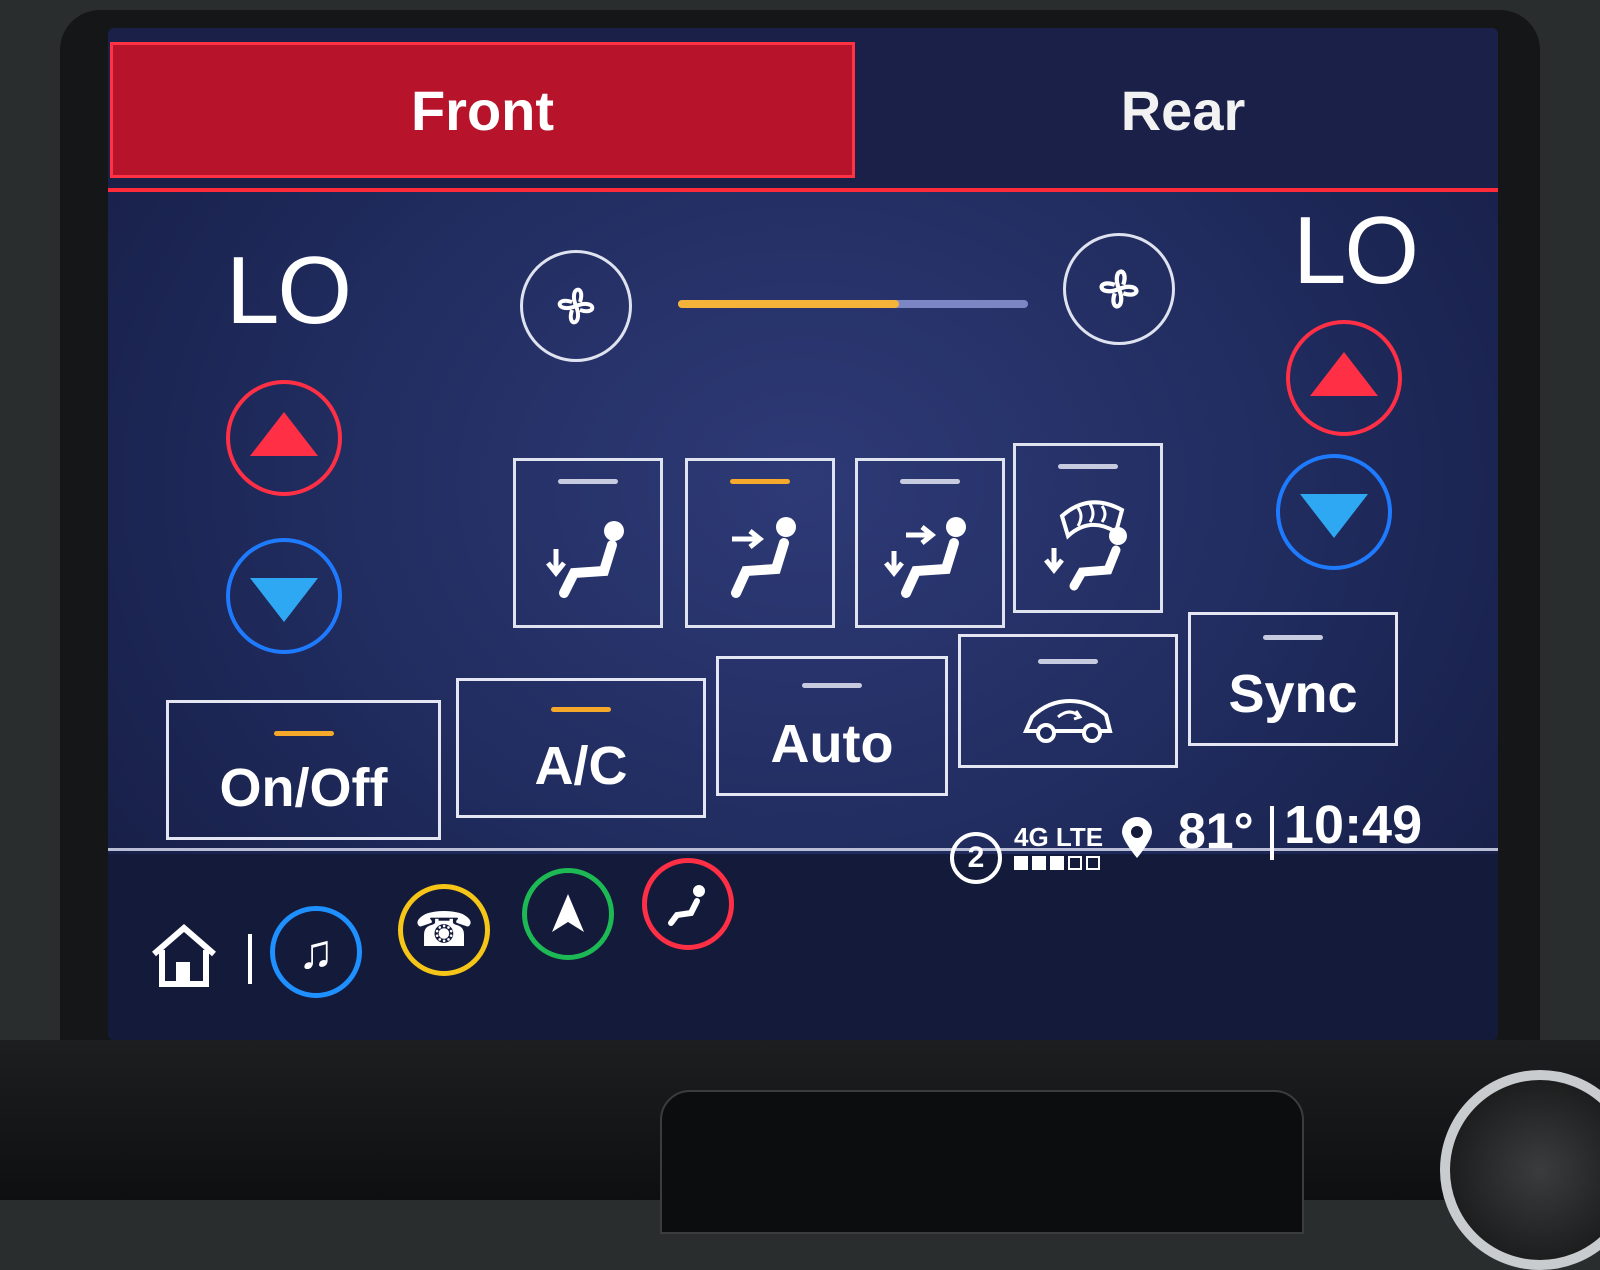  What do you see at coordinates (1085, 545) in the screenshot?
I see `defrost-floor-icon` at bounding box center [1085, 545].